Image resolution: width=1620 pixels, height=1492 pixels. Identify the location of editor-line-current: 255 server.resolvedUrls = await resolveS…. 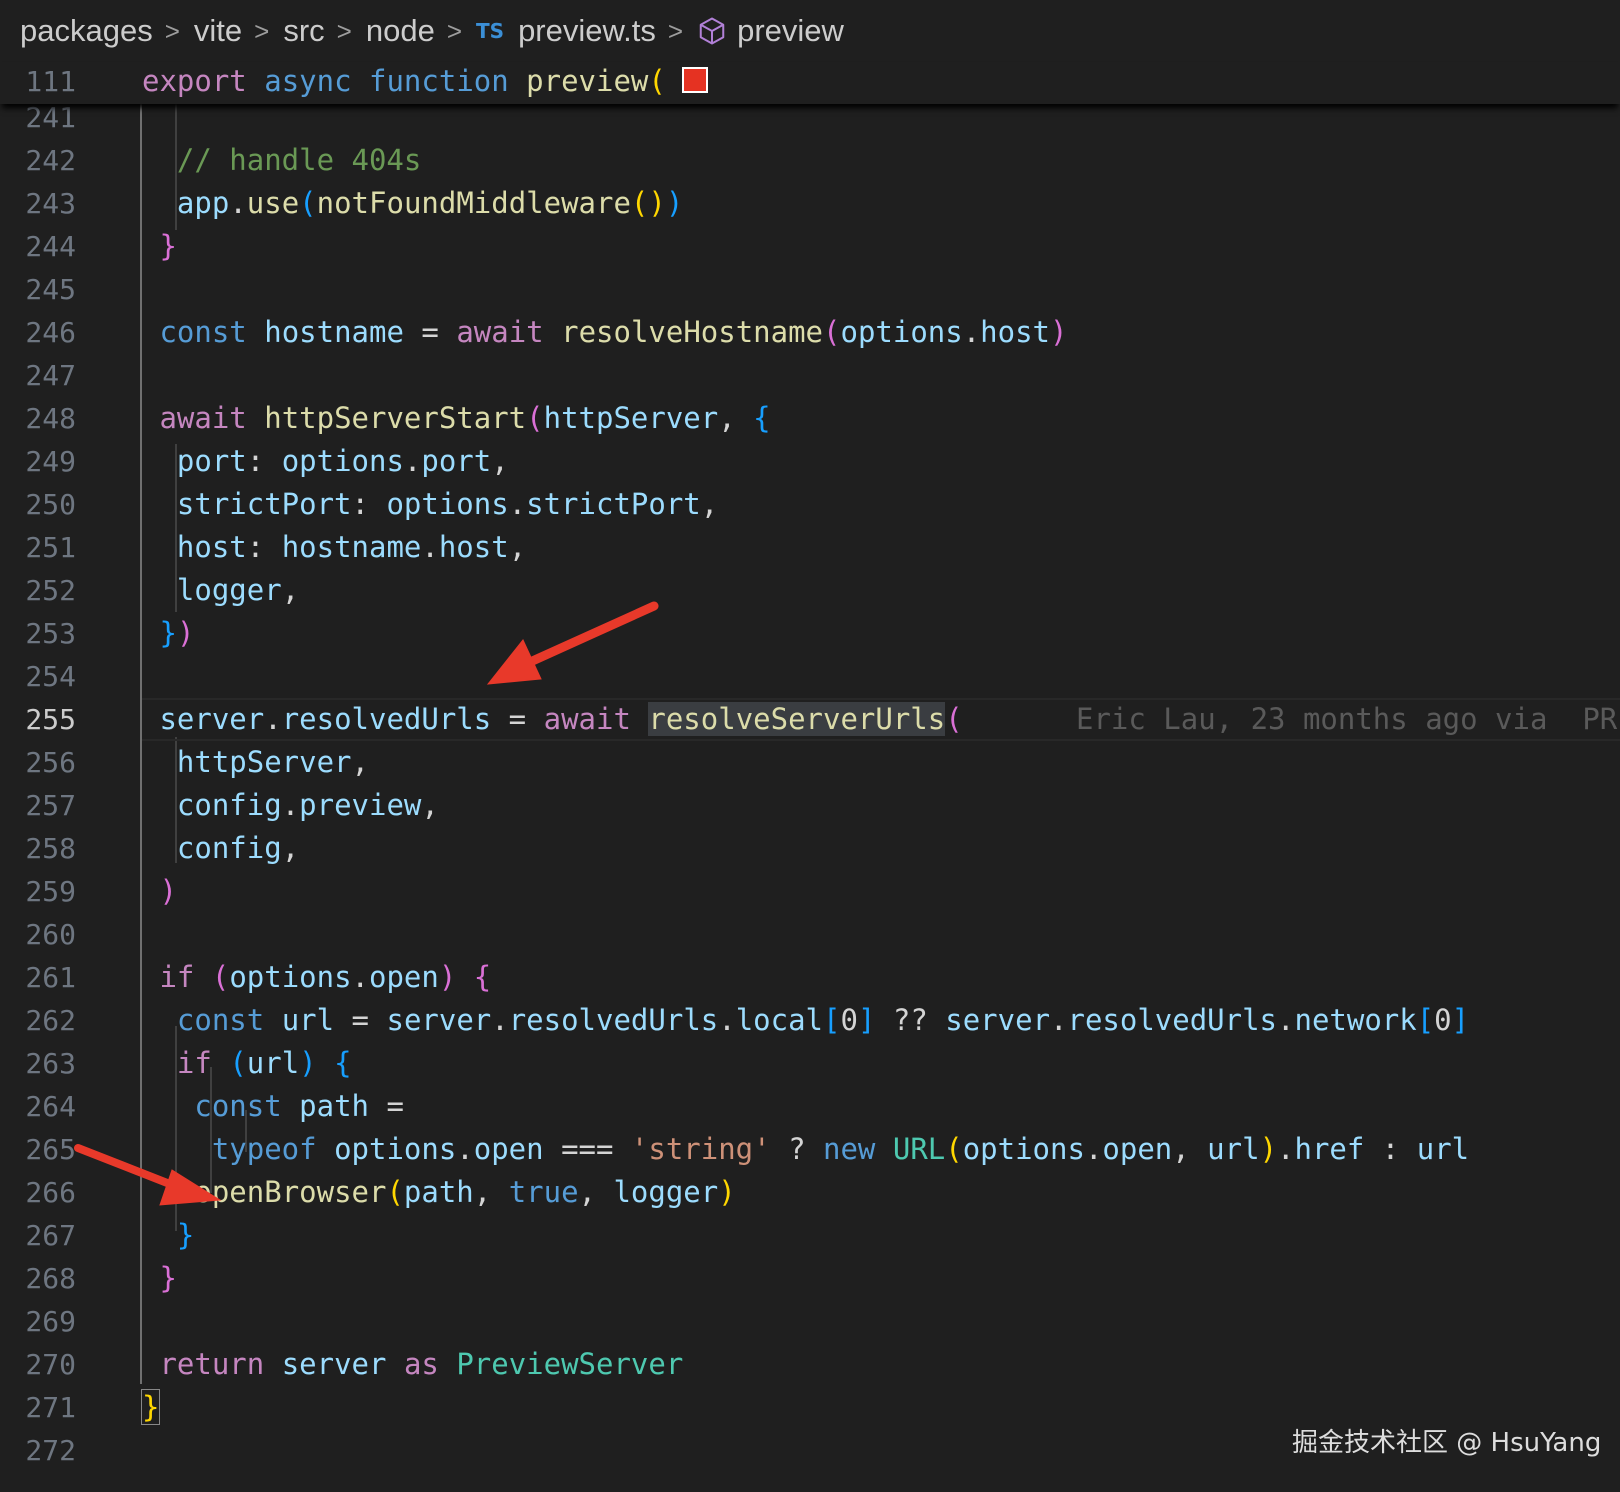
(810, 719).